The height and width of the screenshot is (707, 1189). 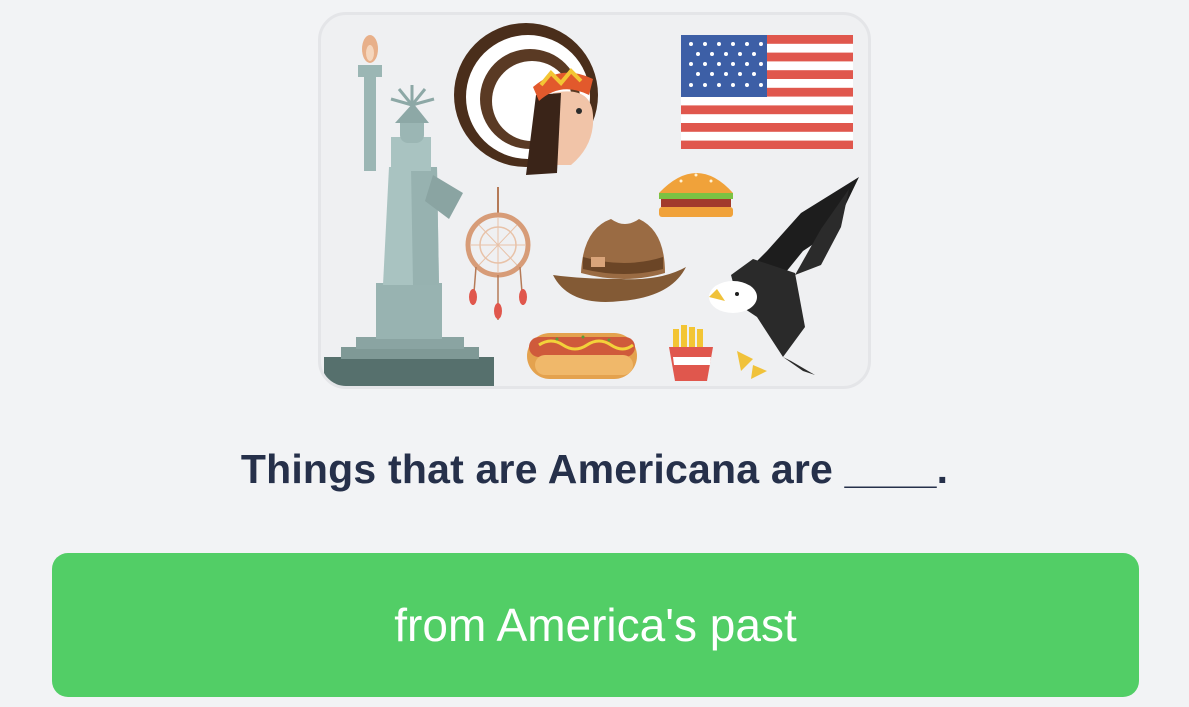 What do you see at coordinates (619, 260) in the screenshot?
I see `cowboy-hat-icon` at bounding box center [619, 260].